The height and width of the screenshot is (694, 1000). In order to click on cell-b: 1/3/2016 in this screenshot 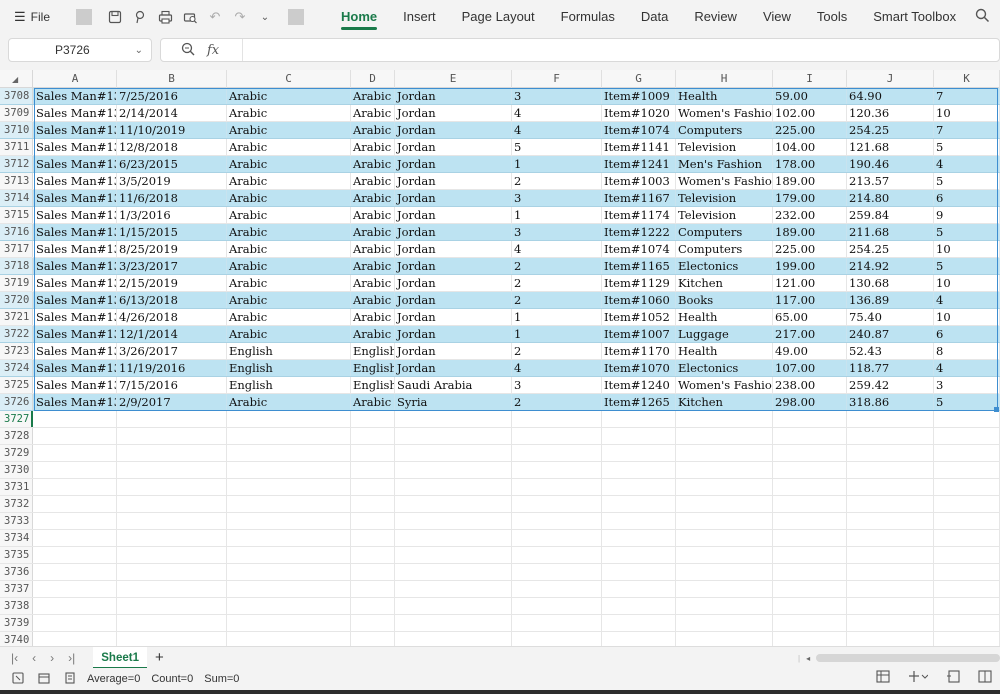, I will do `click(172, 215)`.